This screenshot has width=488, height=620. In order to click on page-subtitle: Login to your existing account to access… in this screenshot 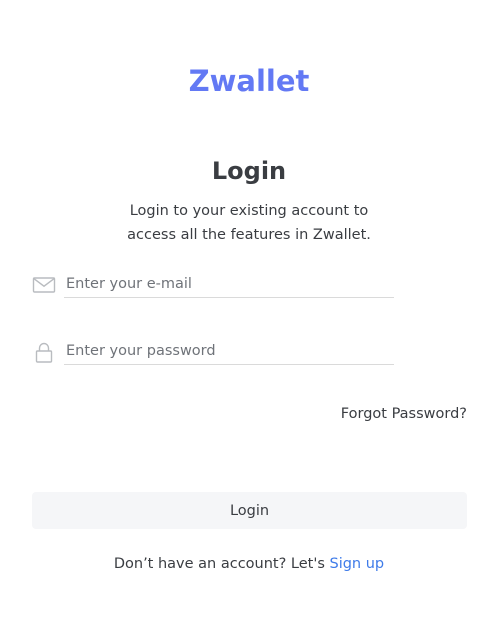, I will do `click(249, 223)`.